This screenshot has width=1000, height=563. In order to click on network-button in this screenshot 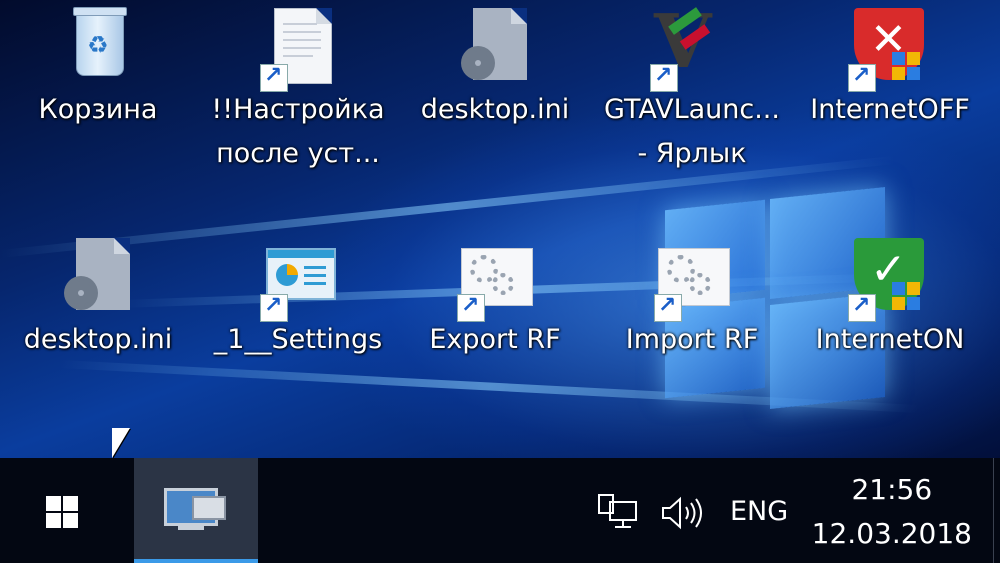, I will do `click(618, 512)`.